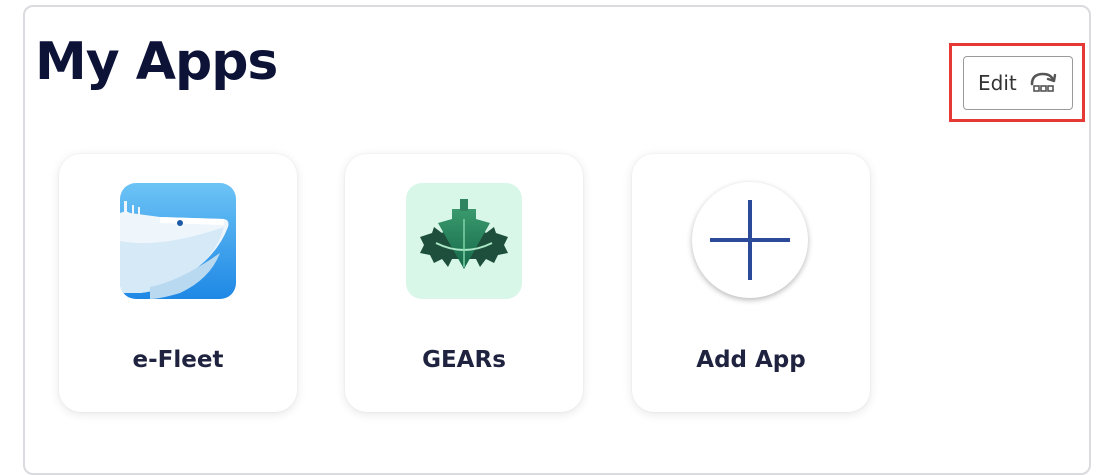 Image resolution: width=1096 pixels, height=475 pixels. Describe the element at coordinates (1018, 83) in the screenshot. I see `edit-button: Edit` at that location.